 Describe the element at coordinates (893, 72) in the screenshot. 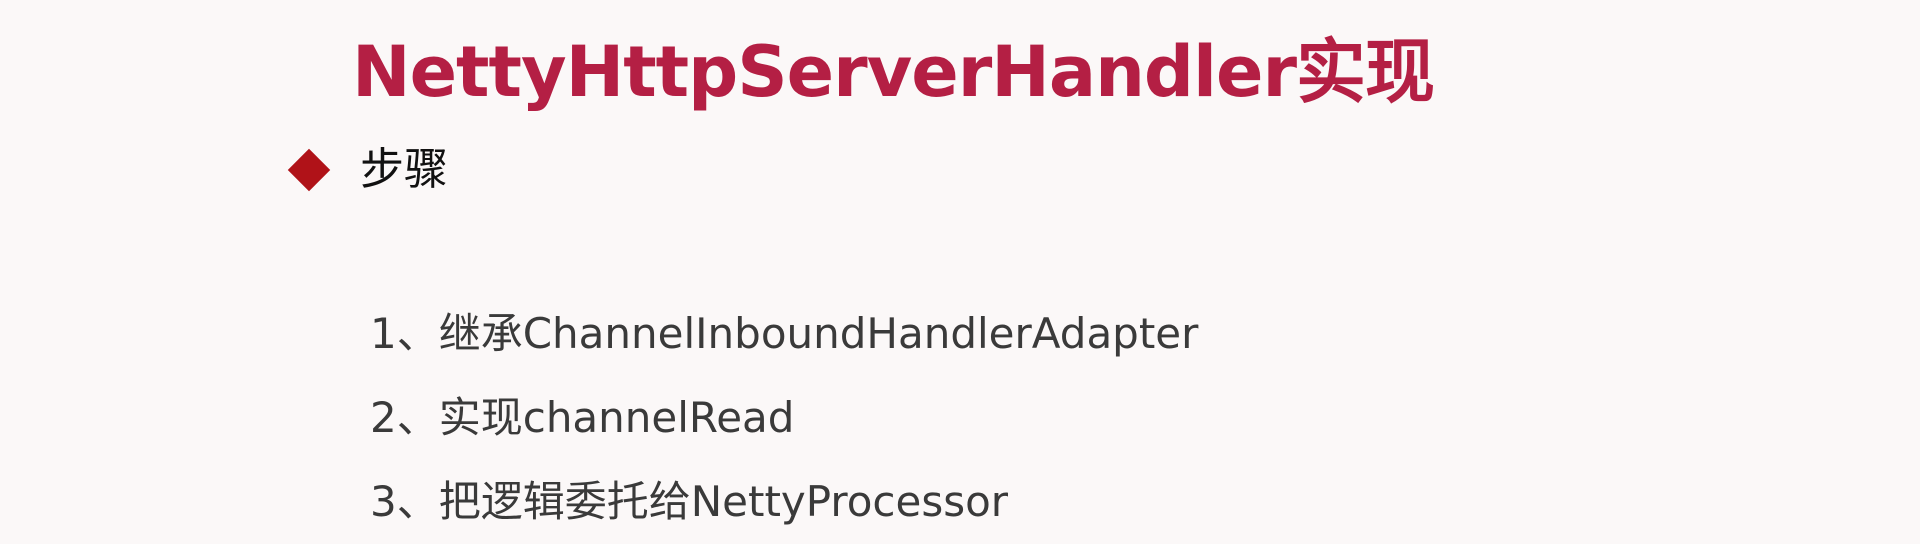

I see `slide-title: NettyHttpServerHandler实现` at that location.